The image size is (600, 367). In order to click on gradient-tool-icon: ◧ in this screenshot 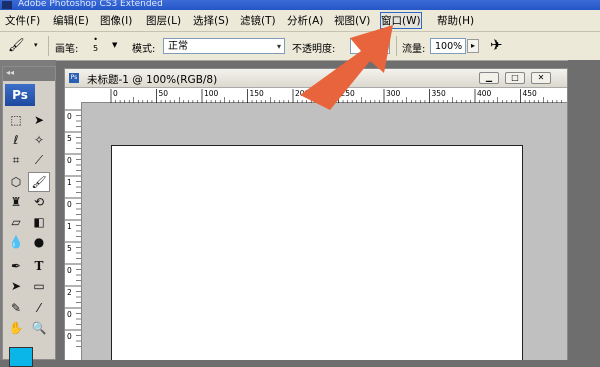, I will do `click(39, 222)`.